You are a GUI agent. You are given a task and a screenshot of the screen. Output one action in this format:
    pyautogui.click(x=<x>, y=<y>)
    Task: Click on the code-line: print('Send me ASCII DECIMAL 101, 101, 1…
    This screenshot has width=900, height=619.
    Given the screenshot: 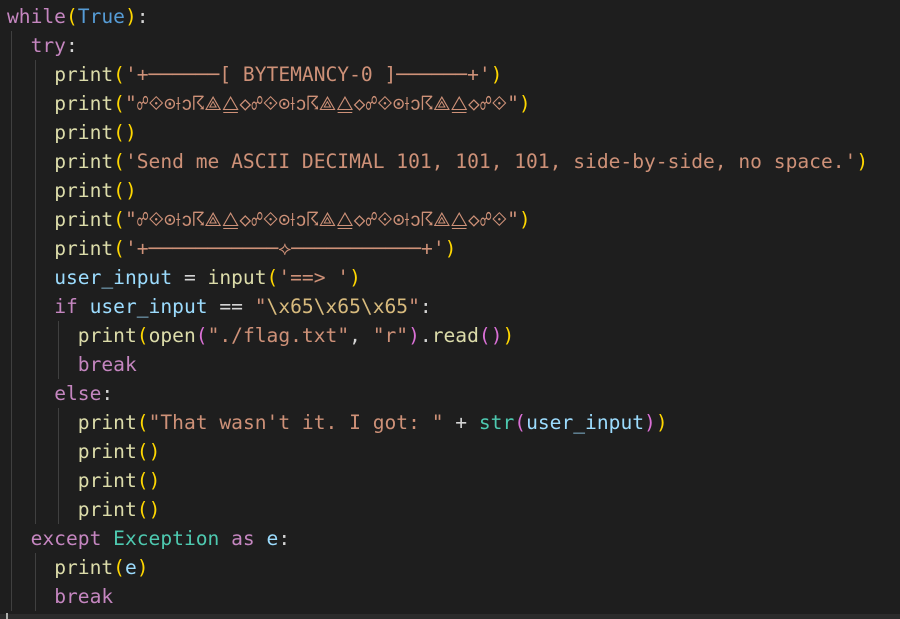 What is the action you would take?
    pyautogui.click(x=461, y=161)
    